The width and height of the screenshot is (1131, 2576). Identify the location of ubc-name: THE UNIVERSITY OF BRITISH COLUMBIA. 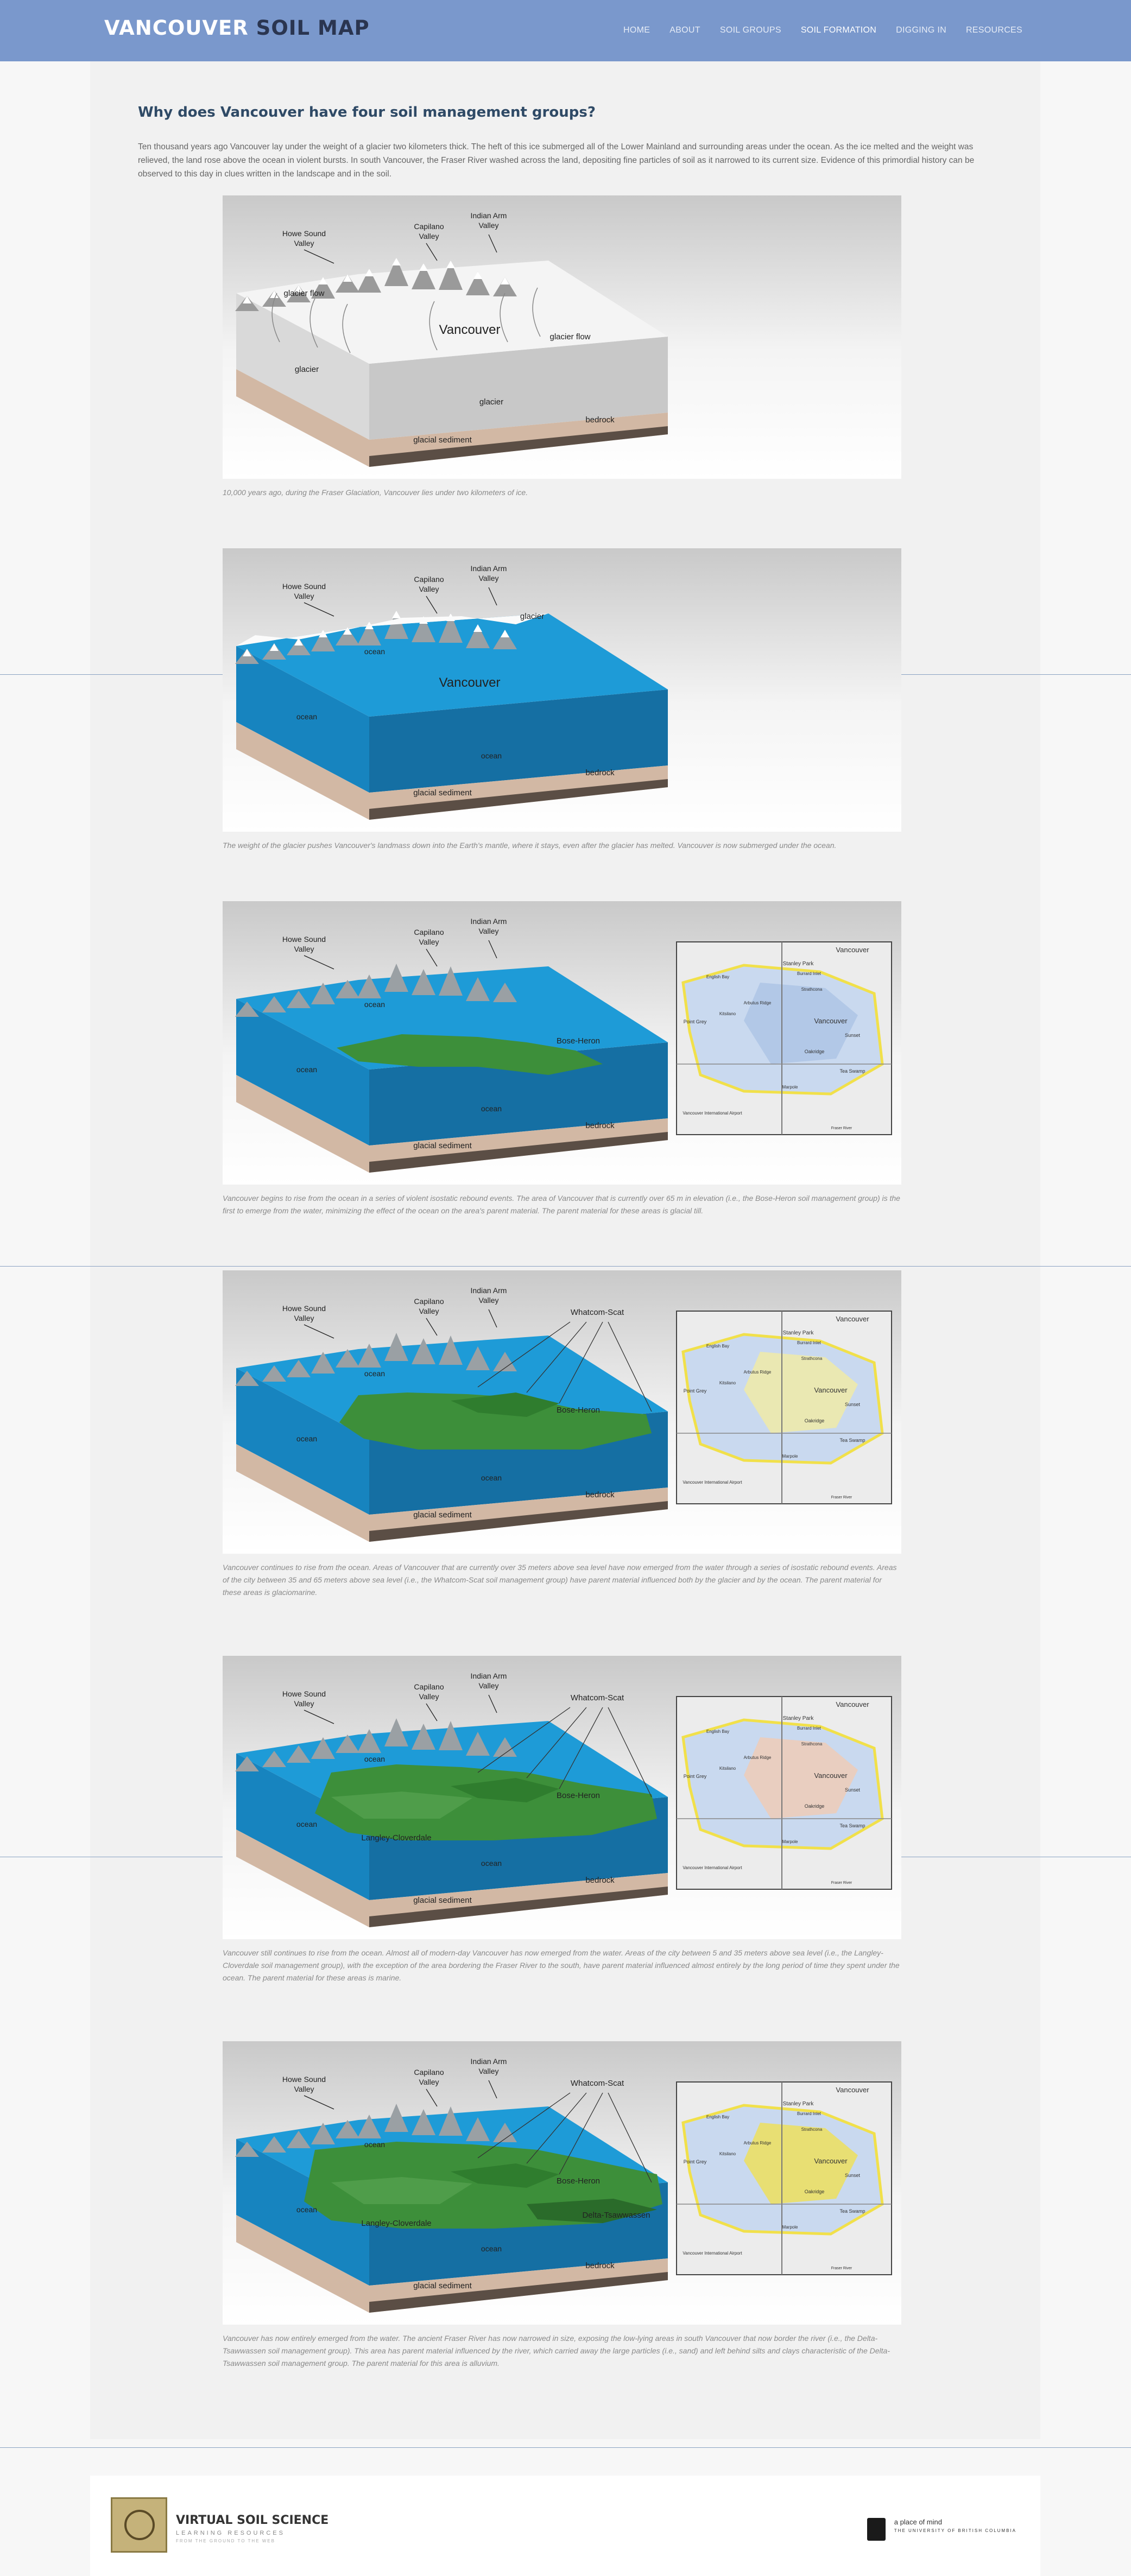
(955, 2530).